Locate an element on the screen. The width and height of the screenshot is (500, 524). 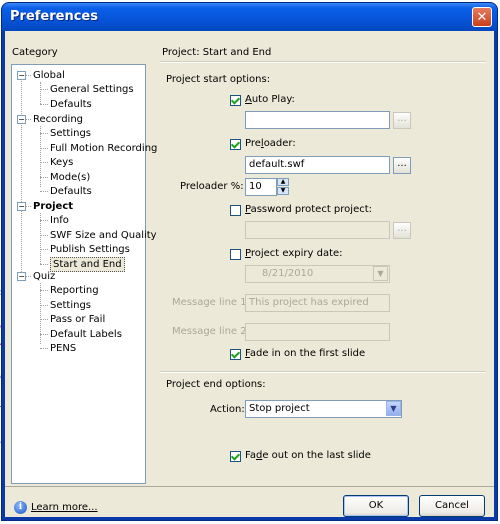
tree-item-publish-settings: Publish Settings is located at coordinates (90, 249).